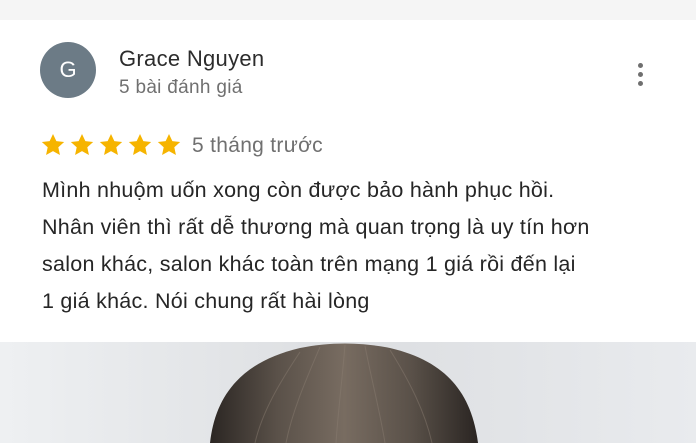  I want to click on review-time: 5 tháng trước, so click(257, 145).